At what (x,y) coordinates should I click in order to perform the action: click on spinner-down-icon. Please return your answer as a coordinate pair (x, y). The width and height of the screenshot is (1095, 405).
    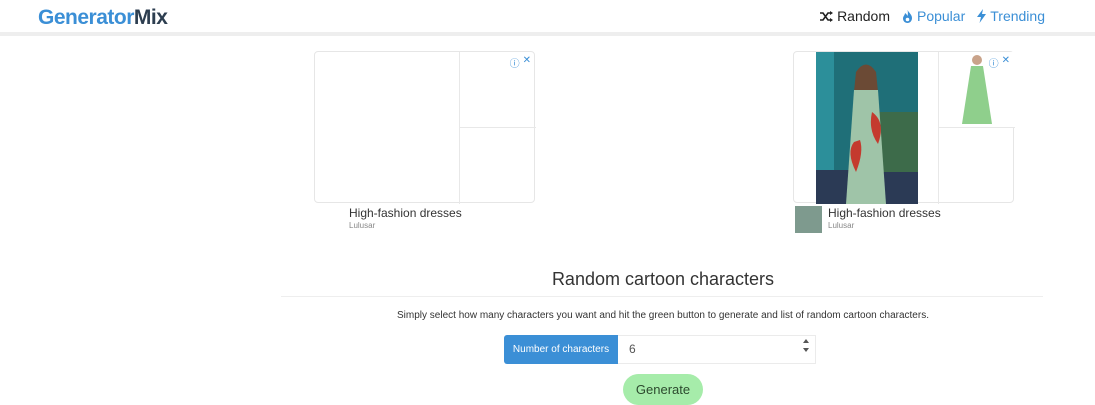
    Looking at the image, I should click on (806, 350).